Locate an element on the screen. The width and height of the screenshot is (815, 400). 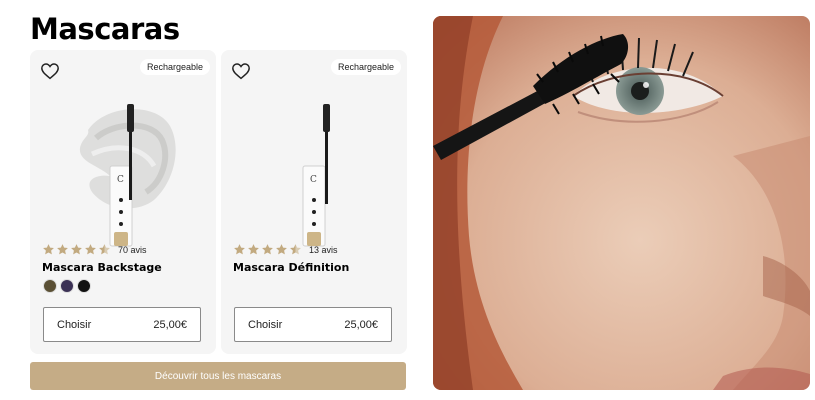
rating: 13 avis is located at coordinates (285, 249).